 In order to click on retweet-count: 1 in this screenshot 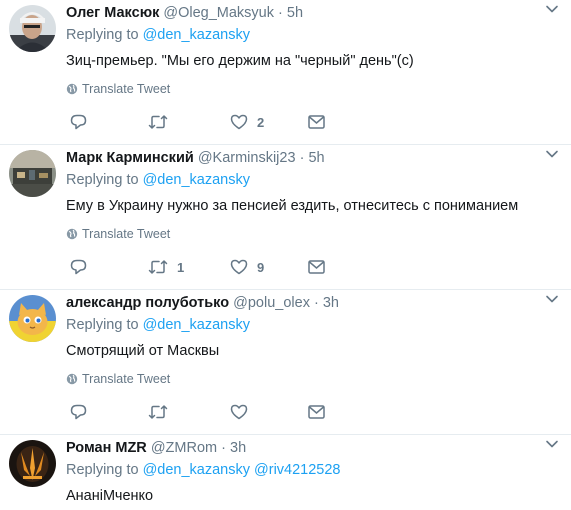, I will do `click(181, 267)`.